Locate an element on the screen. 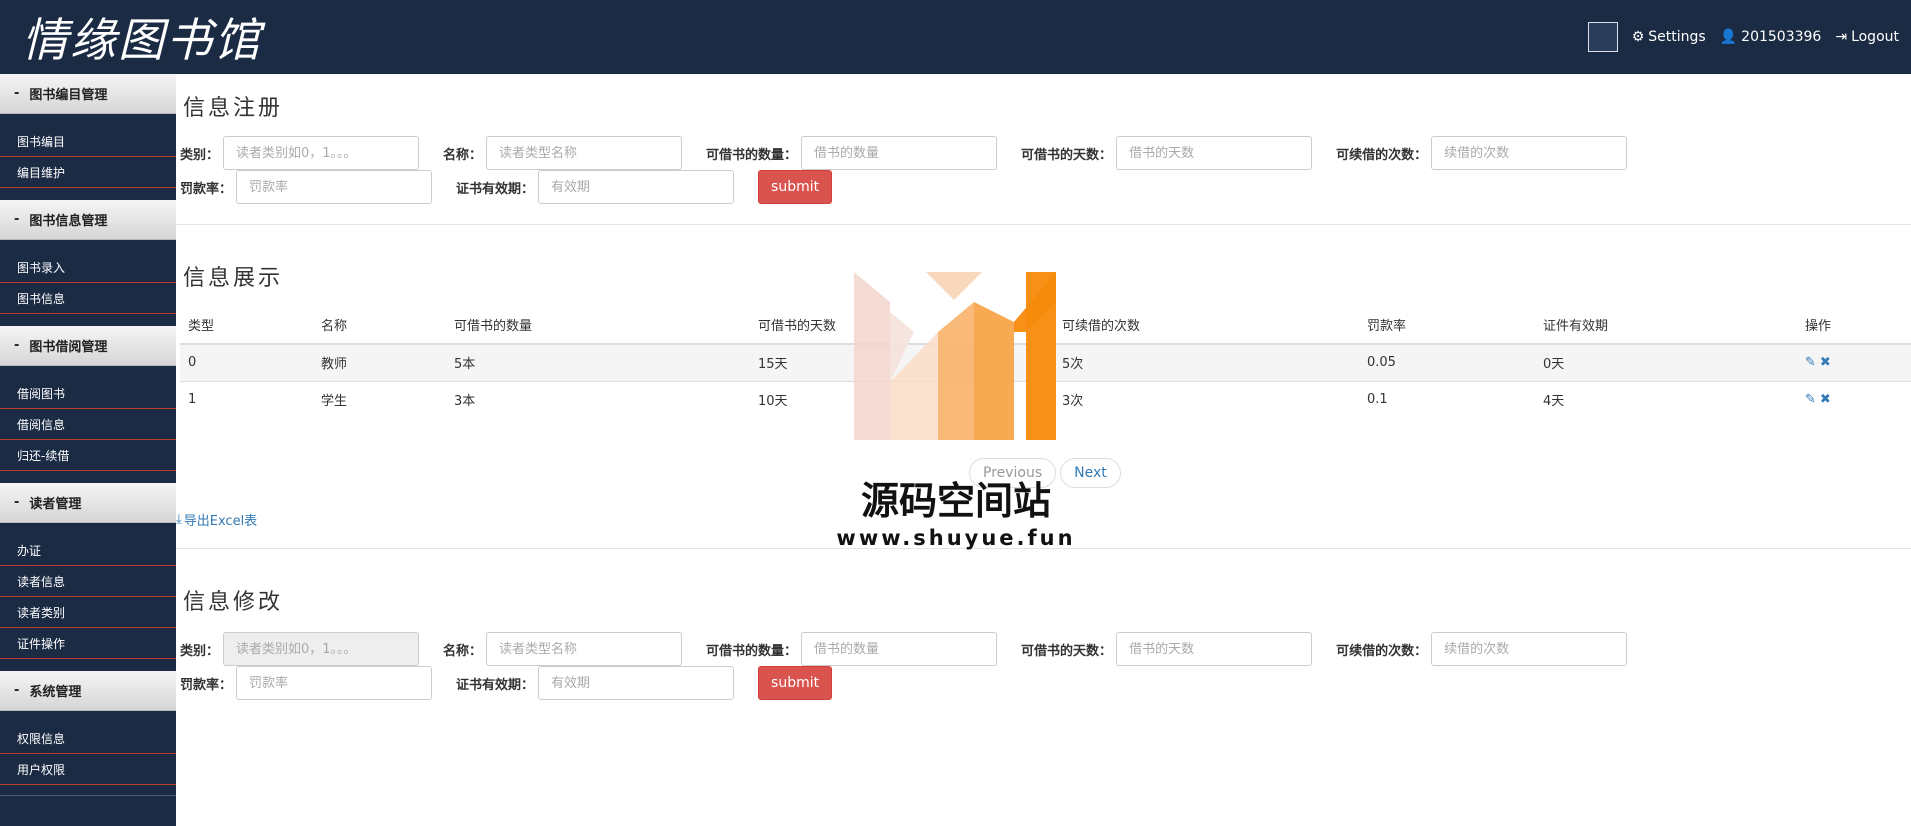 The width and height of the screenshot is (1911, 826). user-icon: 👤 is located at coordinates (1728, 37).